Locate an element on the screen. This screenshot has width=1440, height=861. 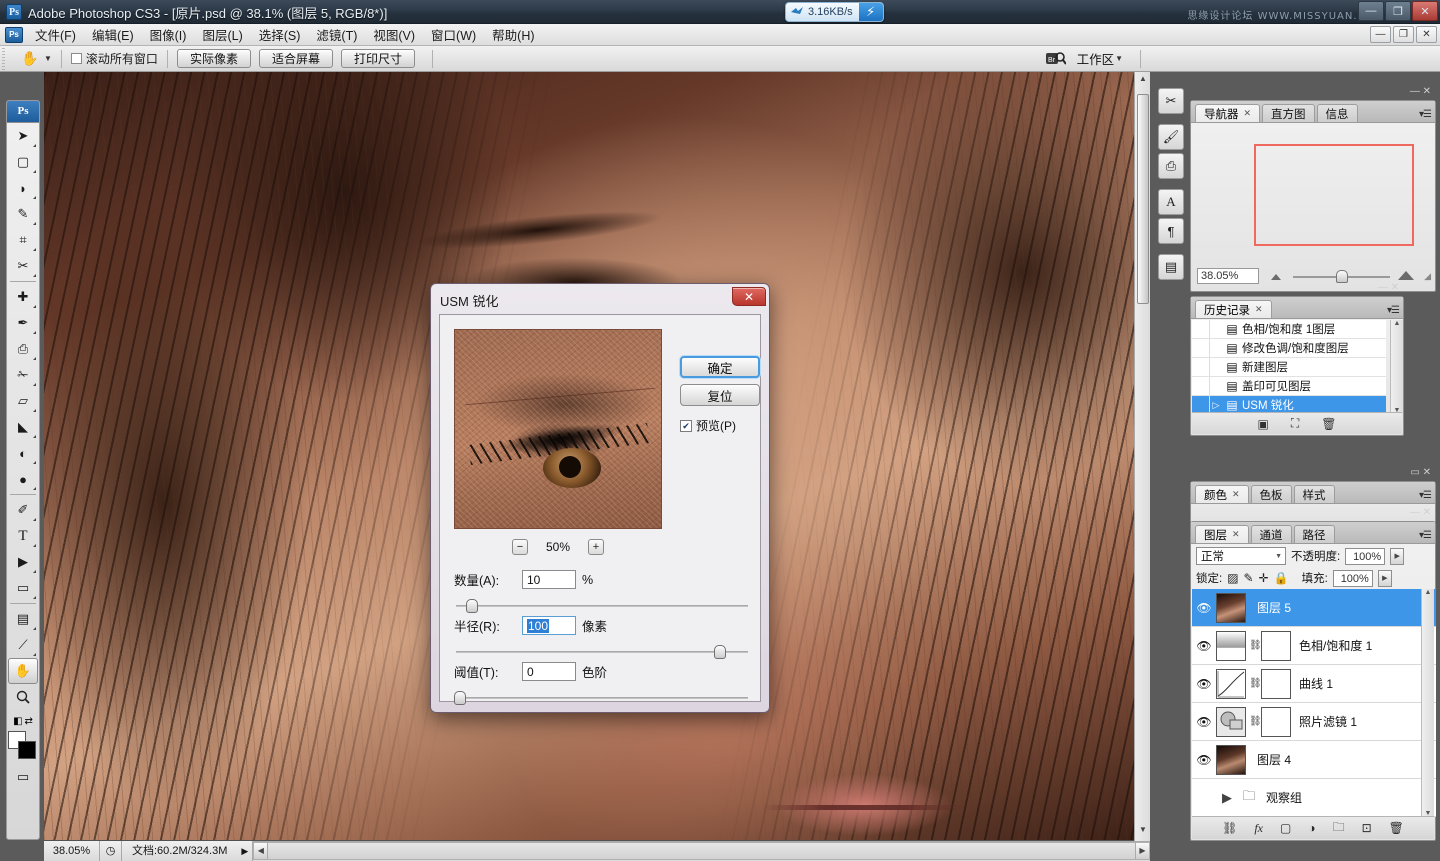
zoom-out-icon is located at coordinates (1276, 277).